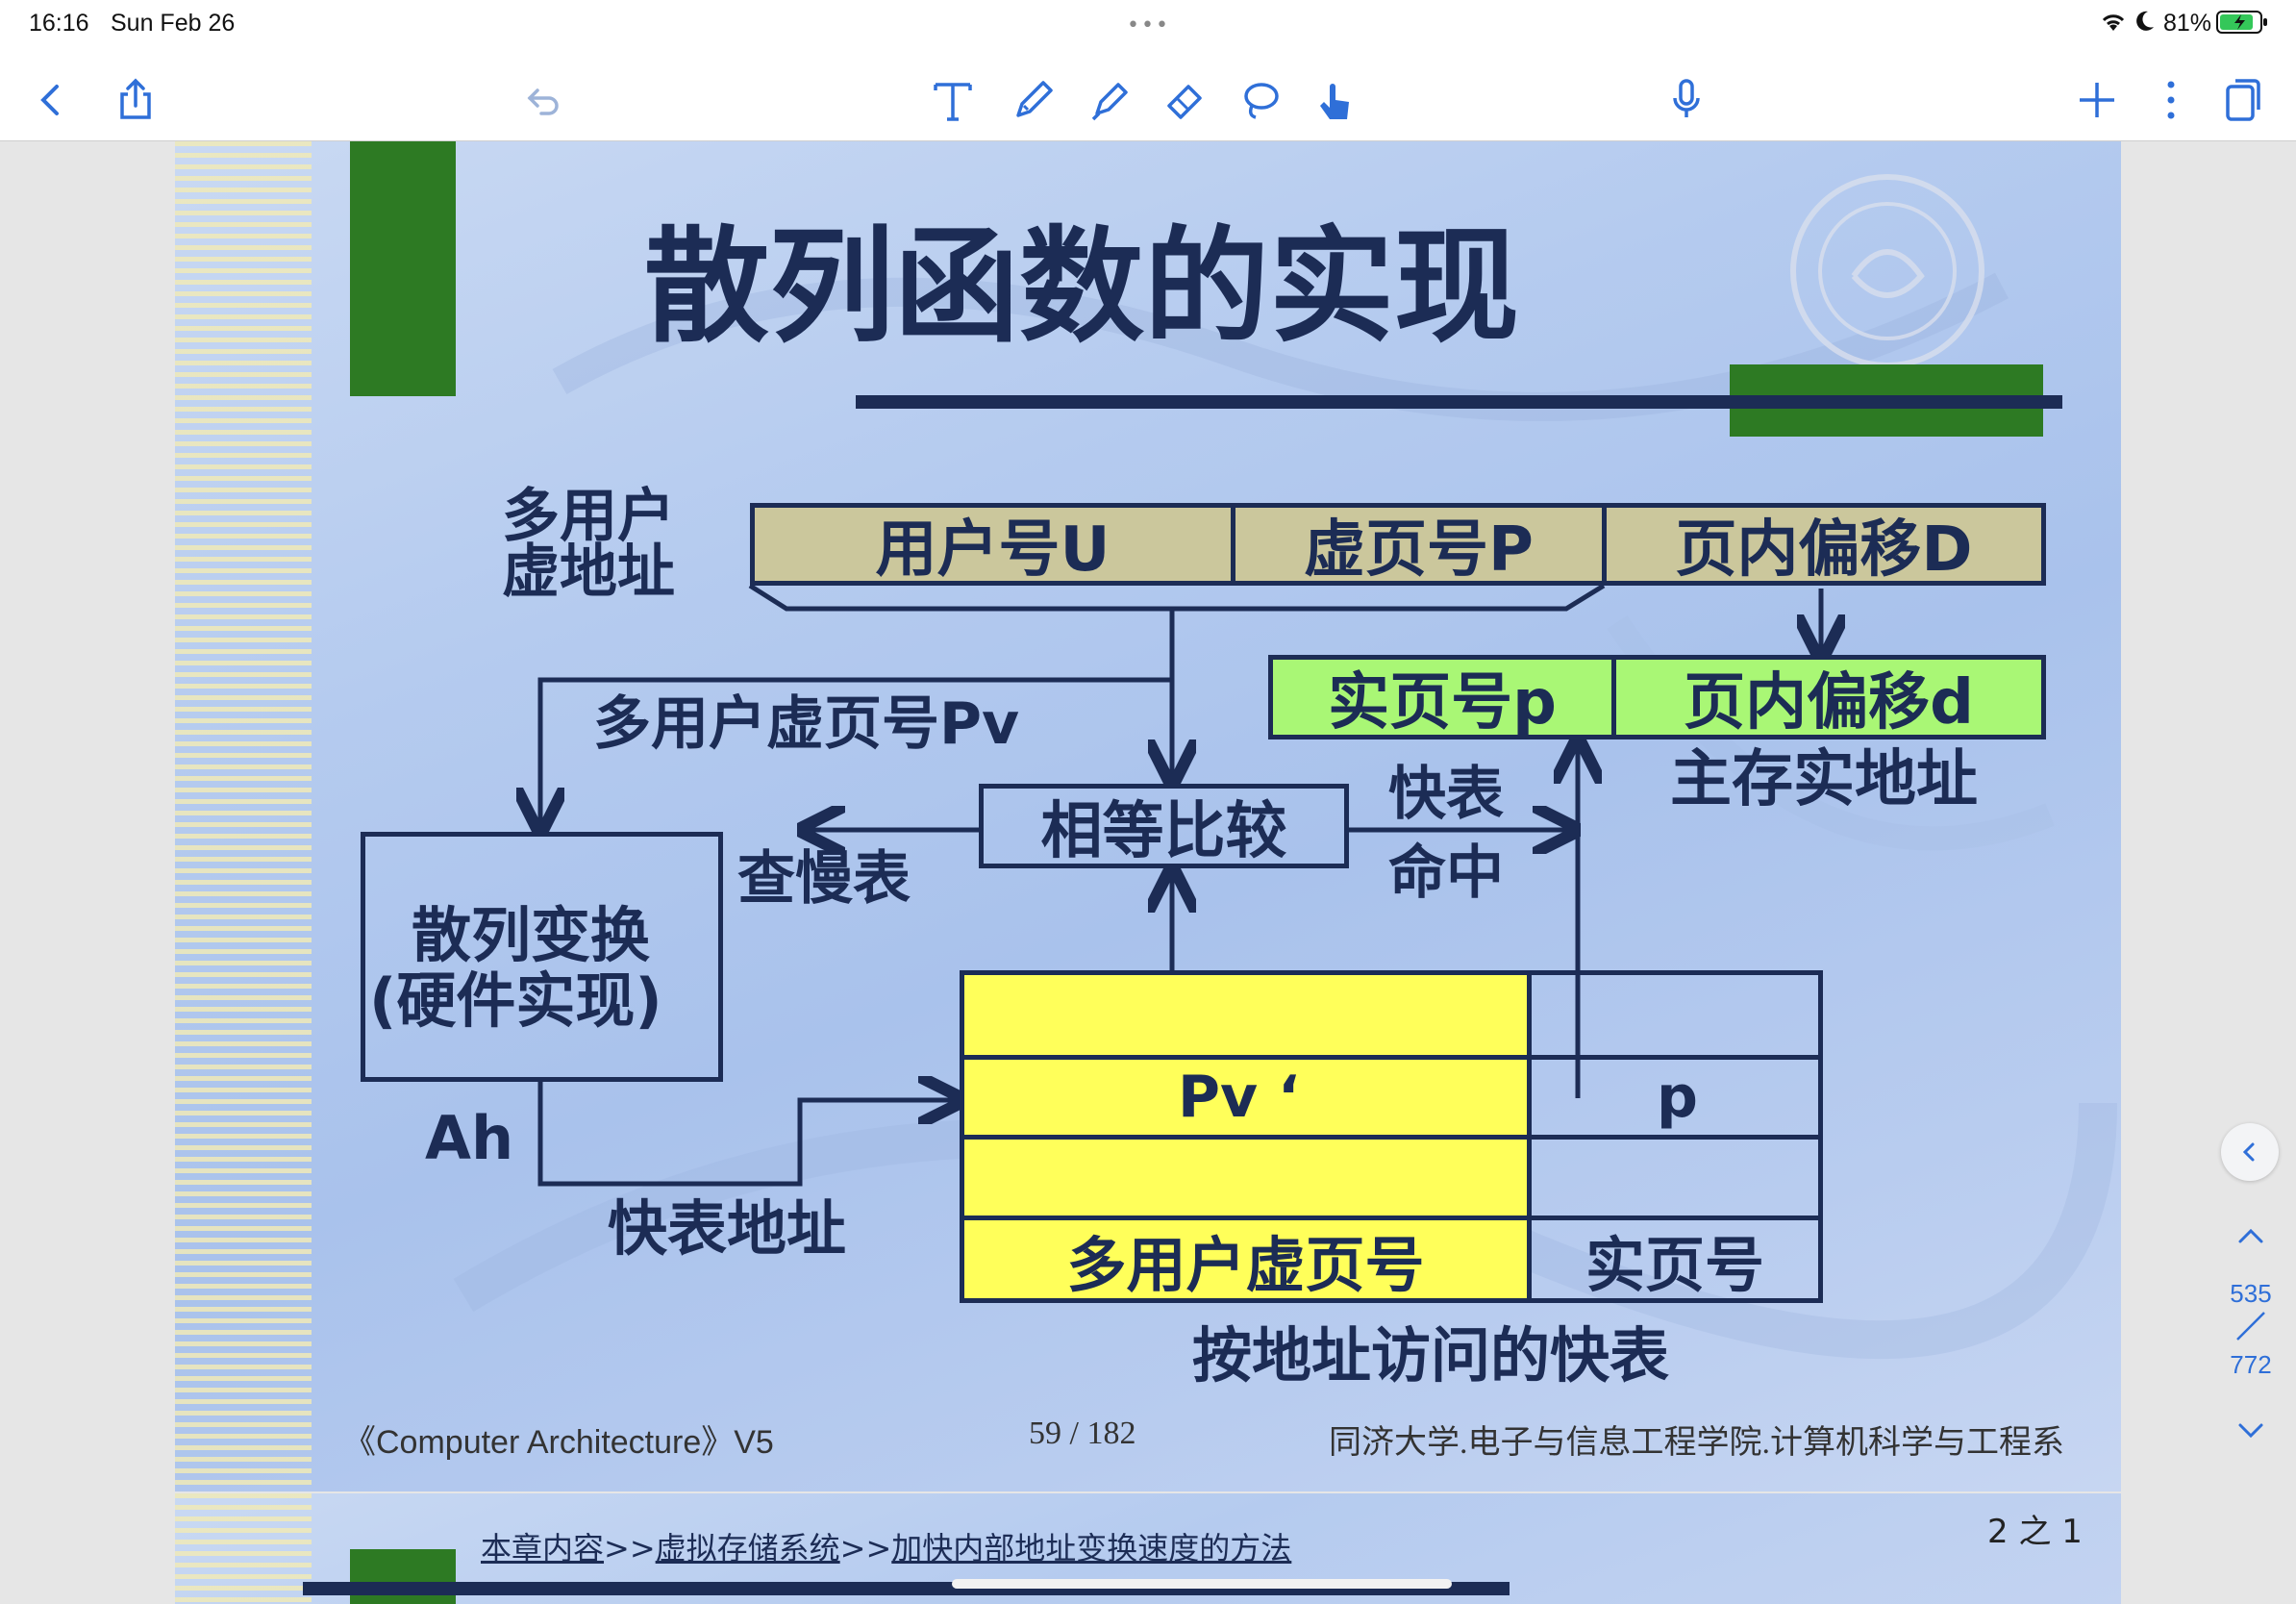 The image size is (2296, 1604). I want to click on footer-institution: 同济大学.电子与信息工程学院.计算机科学与工程系, so click(1696, 1443).